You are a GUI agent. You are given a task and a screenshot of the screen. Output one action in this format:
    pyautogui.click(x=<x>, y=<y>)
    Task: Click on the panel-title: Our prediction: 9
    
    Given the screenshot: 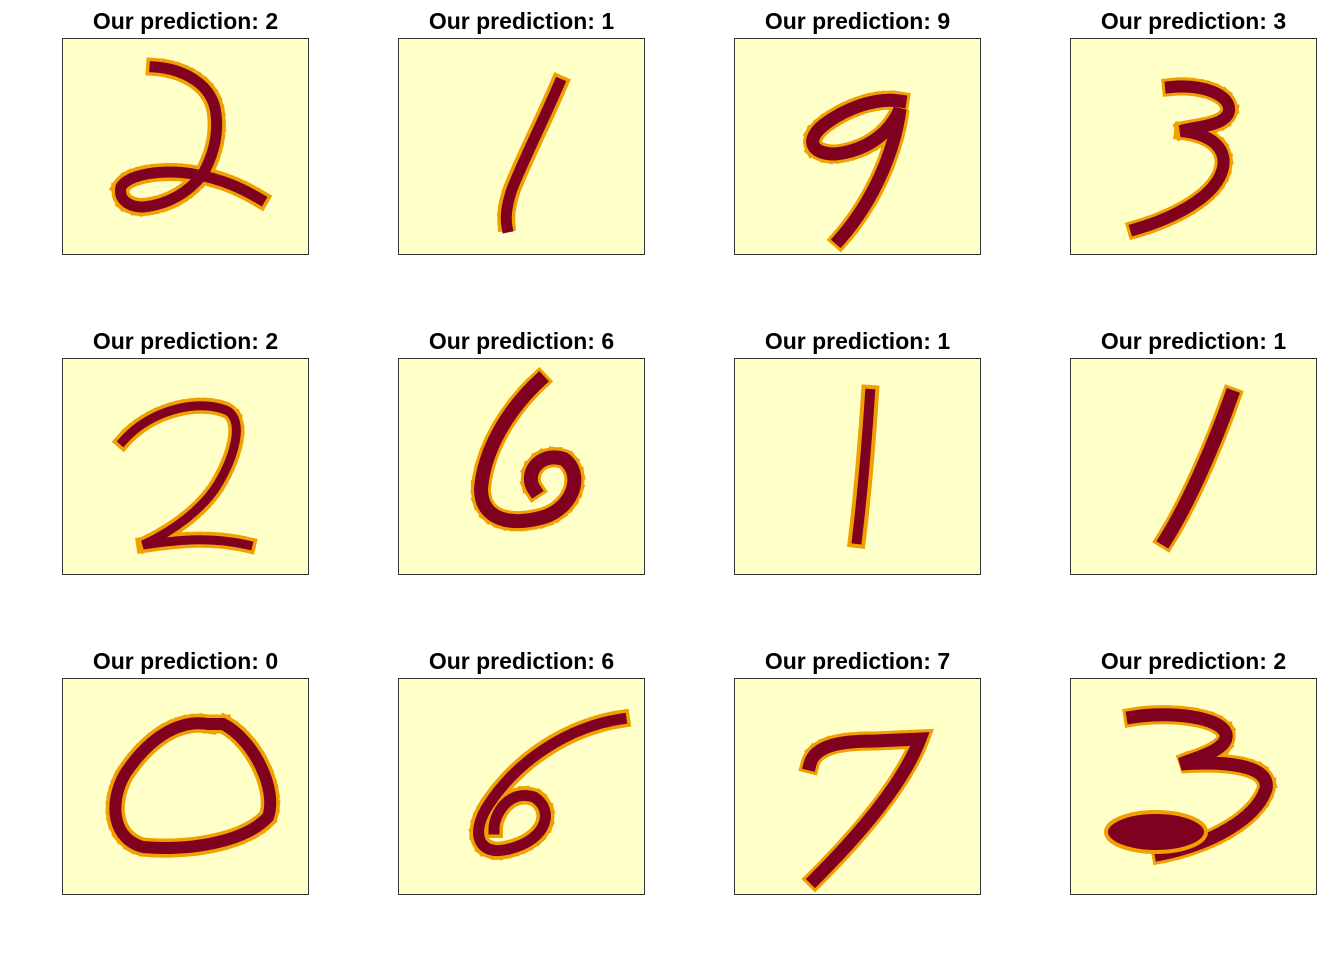 What is the action you would take?
    pyautogui.click(x=857, y=21)
    